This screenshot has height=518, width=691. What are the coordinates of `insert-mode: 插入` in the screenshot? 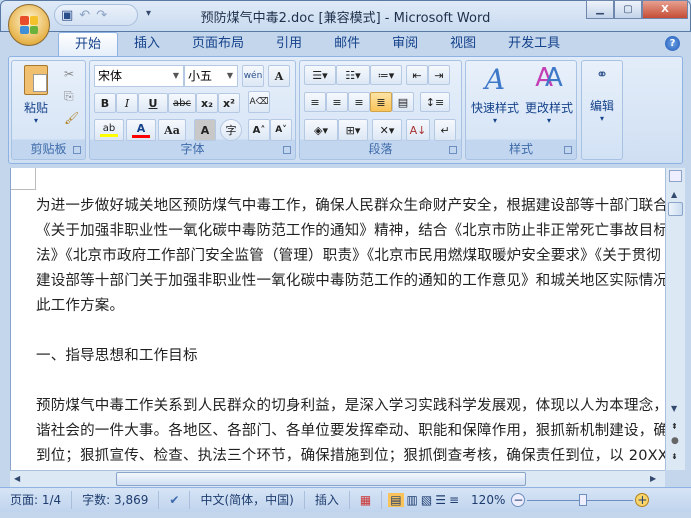 It's located at (327, 500).